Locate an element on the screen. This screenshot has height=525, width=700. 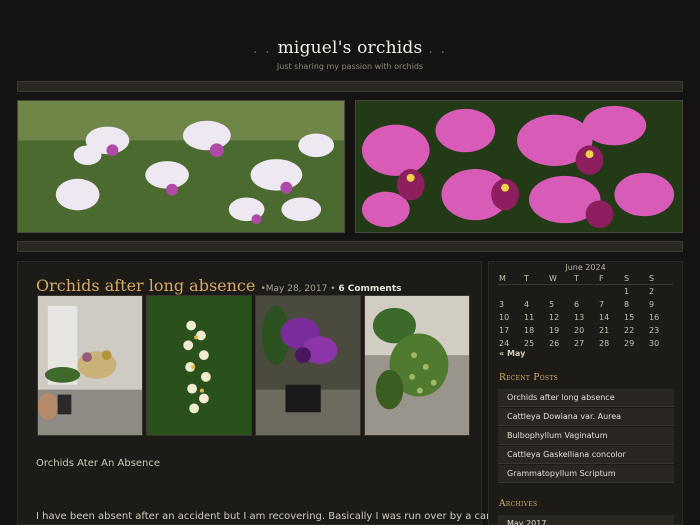
title-dots-left: . . is located at coordinates (265, 49).